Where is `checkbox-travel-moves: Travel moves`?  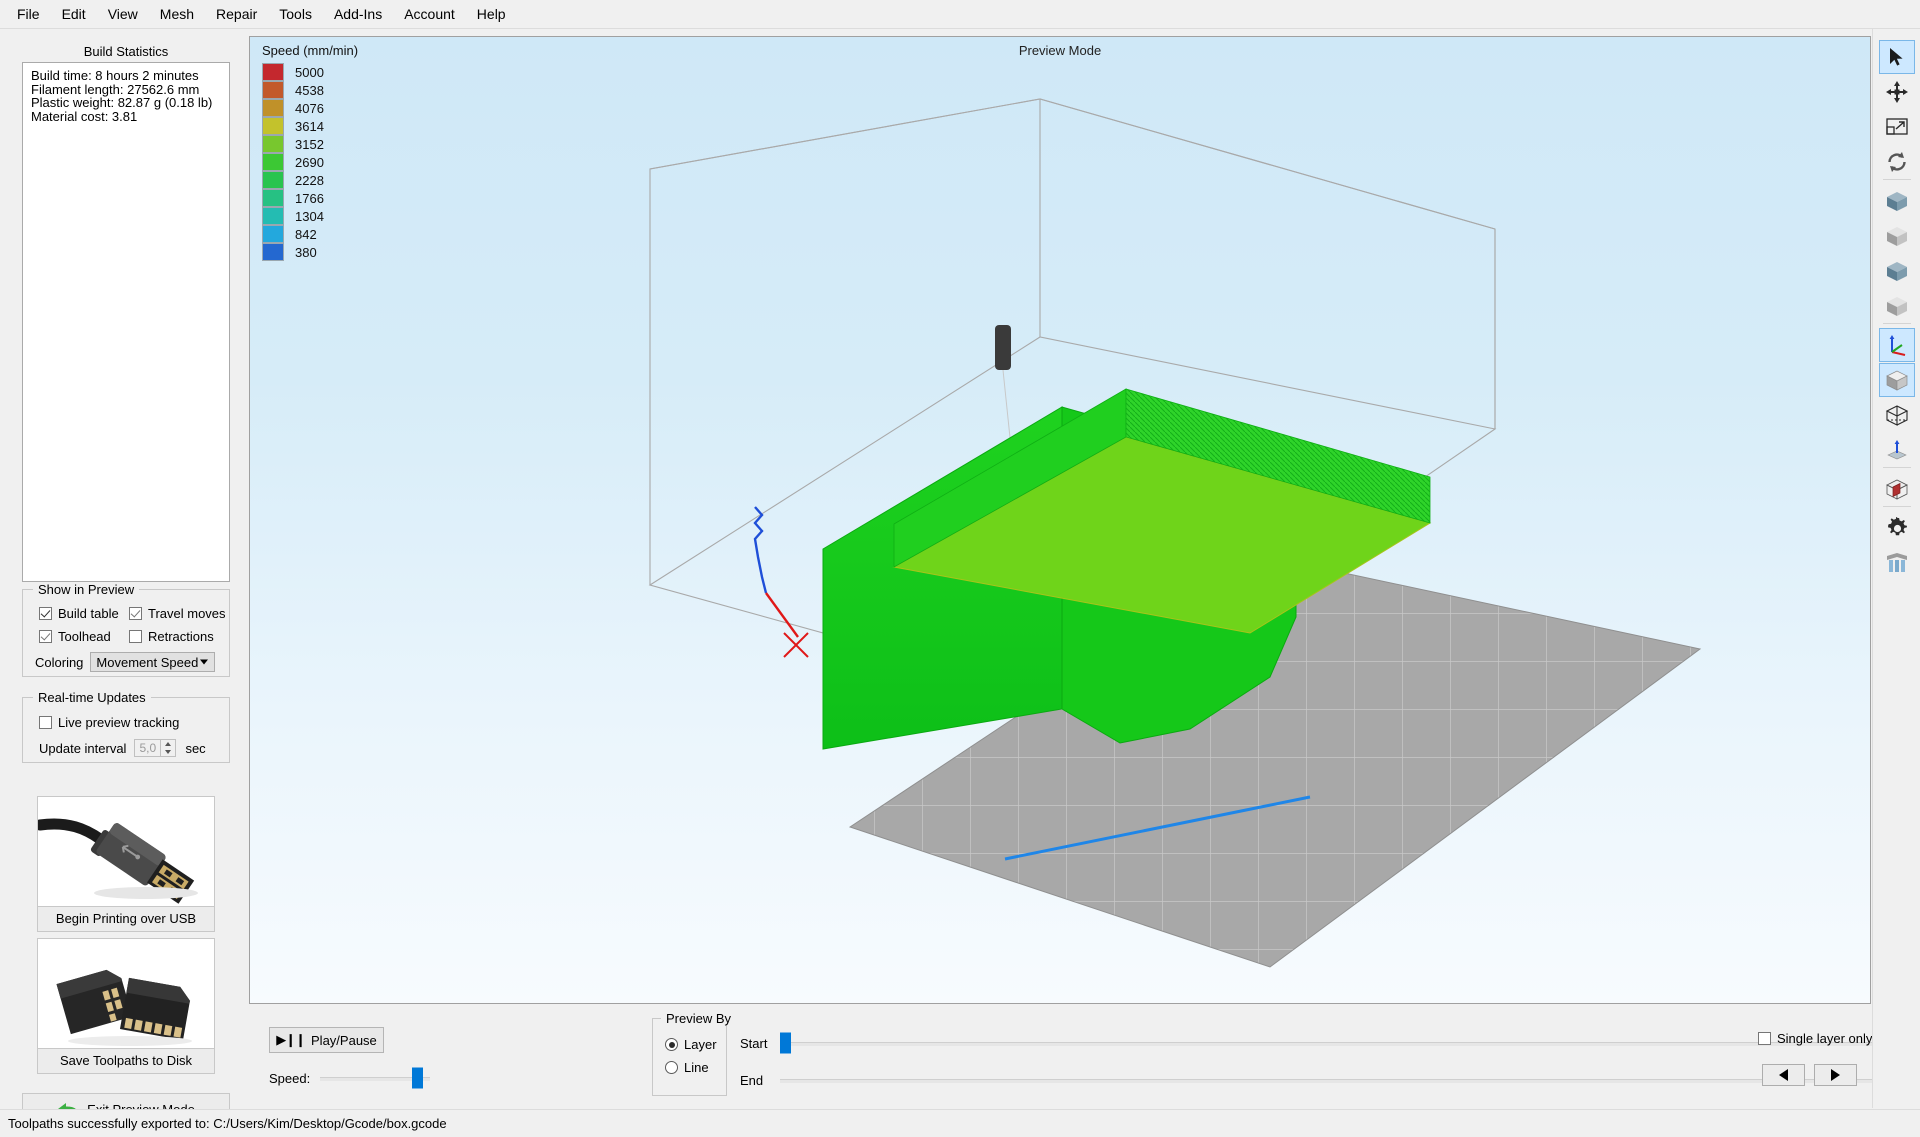
checkbox-travel-moves: Travel moves is located at coordinates (177, 613).